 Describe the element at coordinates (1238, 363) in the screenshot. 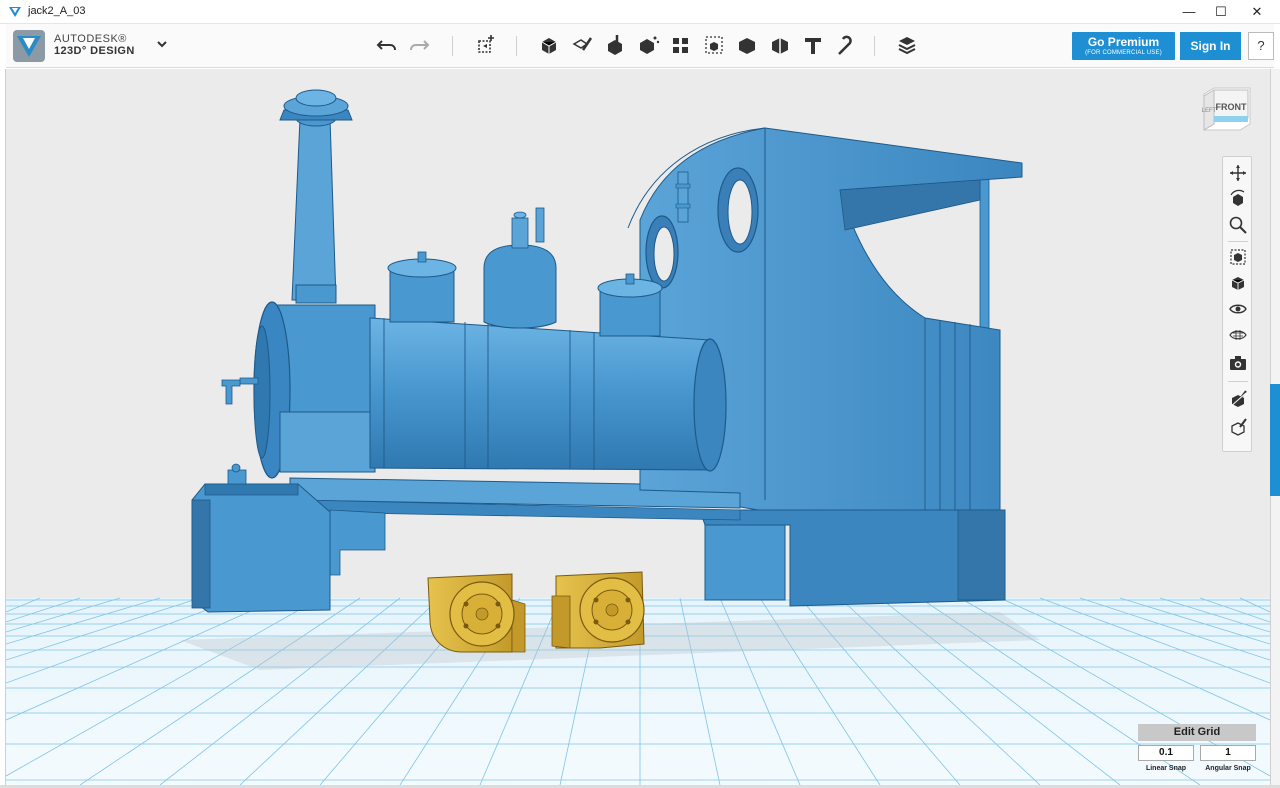

I see `snapshot-icon` at that location.